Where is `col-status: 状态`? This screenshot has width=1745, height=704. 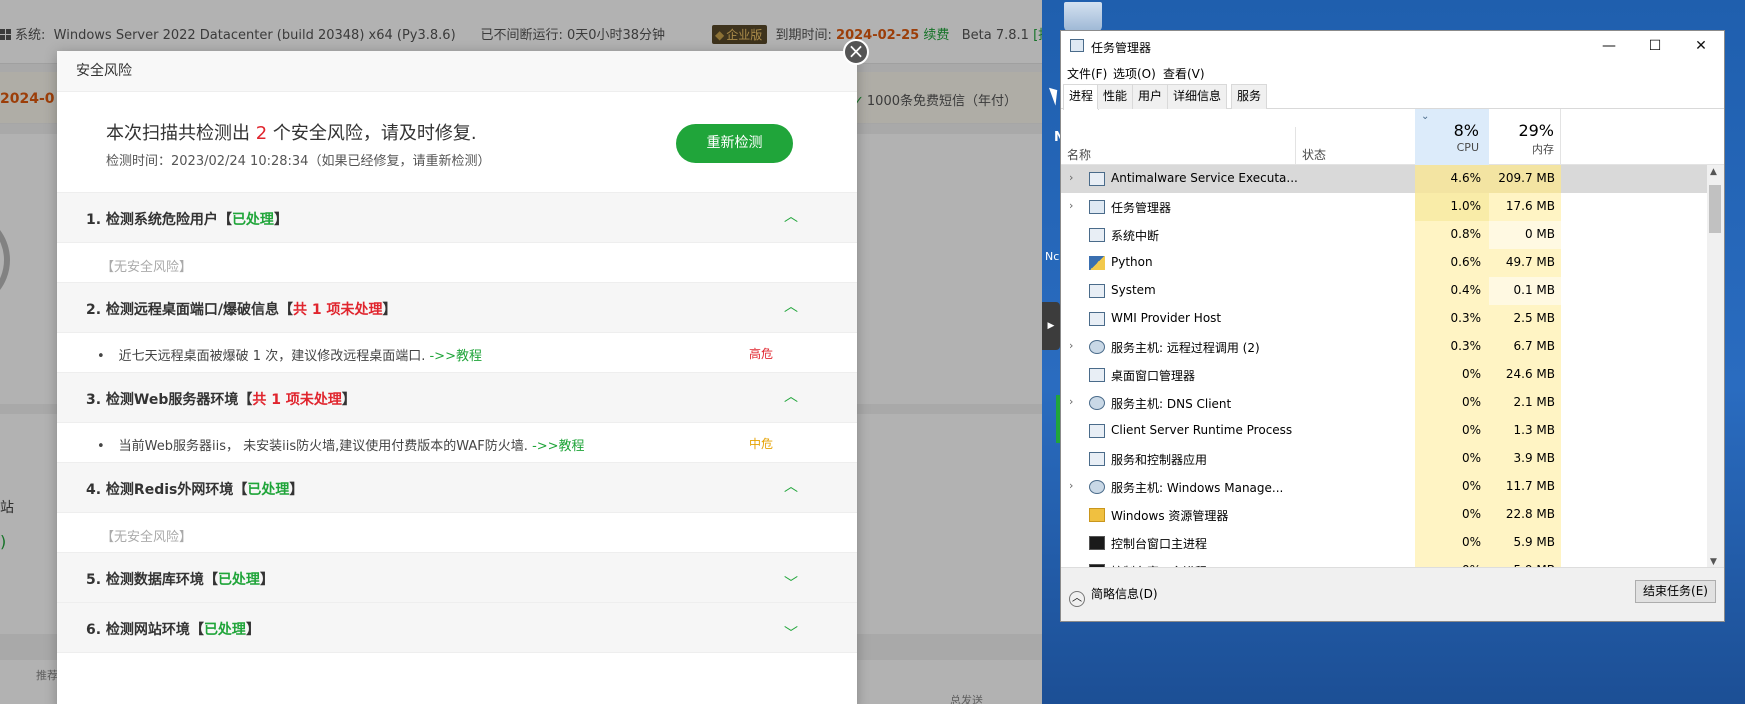
col-status: 状态 is located at coordinates (1314, 154).